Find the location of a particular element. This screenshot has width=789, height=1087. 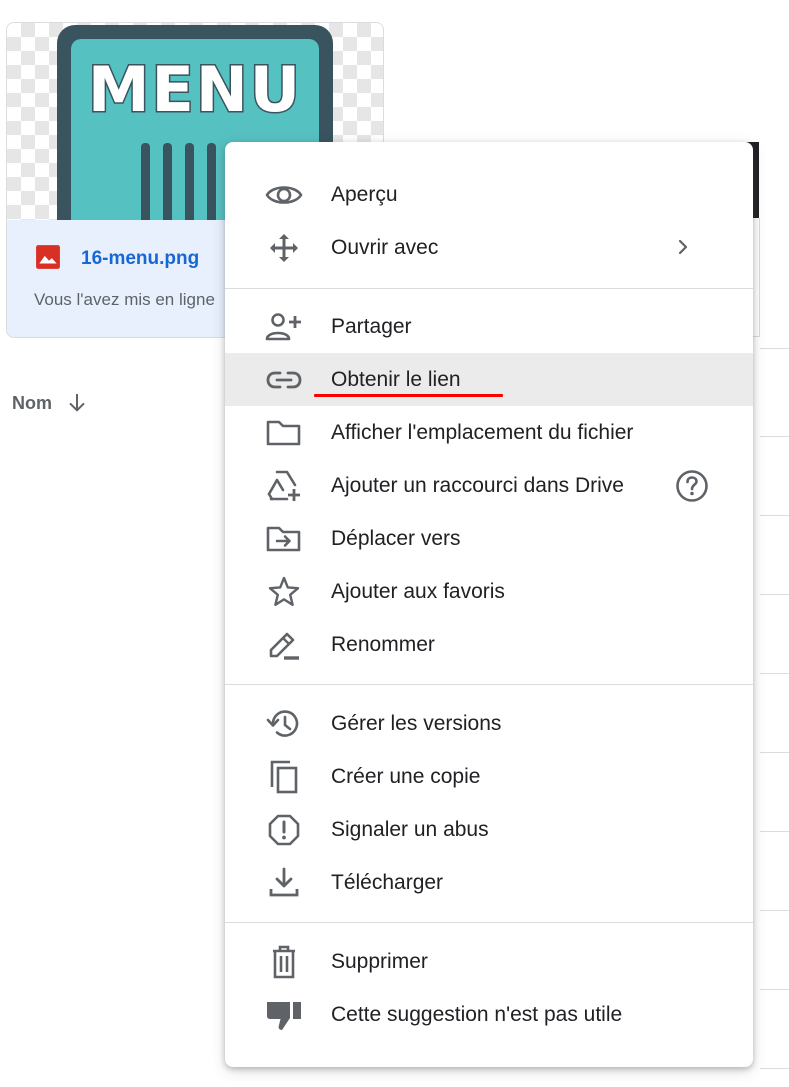

menu-item-label: Ajouter un raccourci dans Drive is located at coordinates (477, 485).